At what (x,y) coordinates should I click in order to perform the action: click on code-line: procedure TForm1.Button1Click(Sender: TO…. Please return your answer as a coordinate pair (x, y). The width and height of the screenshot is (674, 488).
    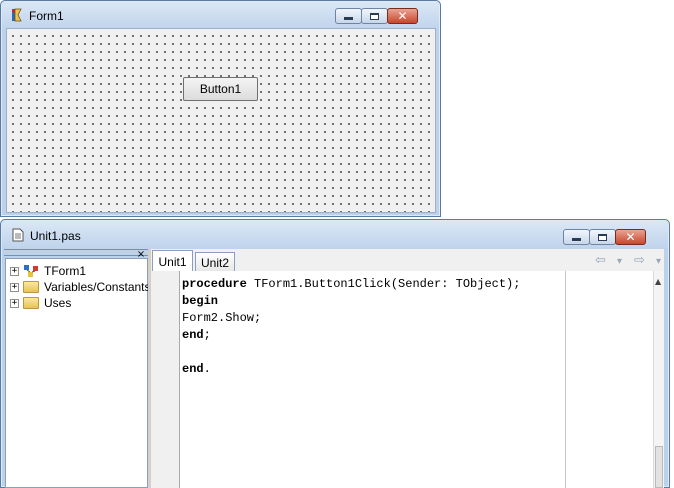
    Looking at the image, I should click on (351, 284).